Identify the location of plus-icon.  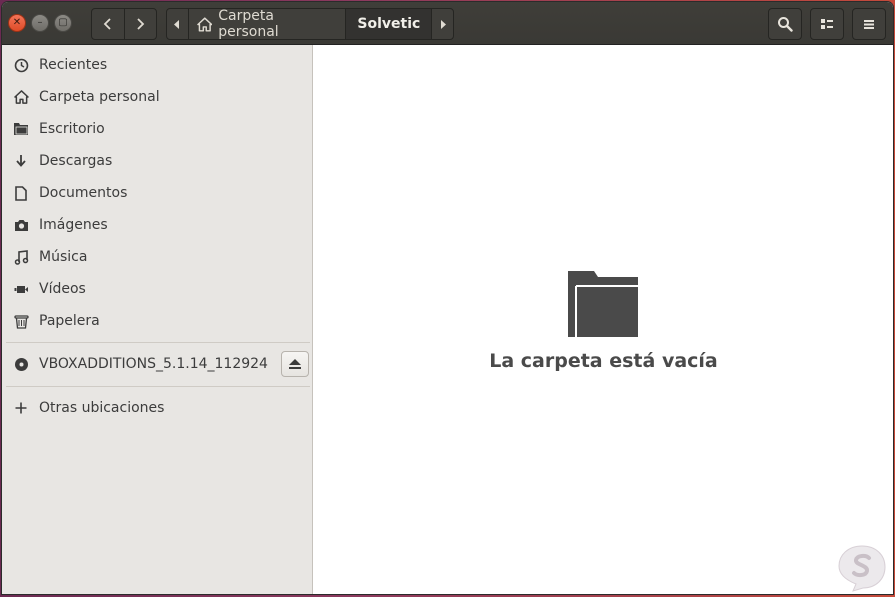
(21, 408).